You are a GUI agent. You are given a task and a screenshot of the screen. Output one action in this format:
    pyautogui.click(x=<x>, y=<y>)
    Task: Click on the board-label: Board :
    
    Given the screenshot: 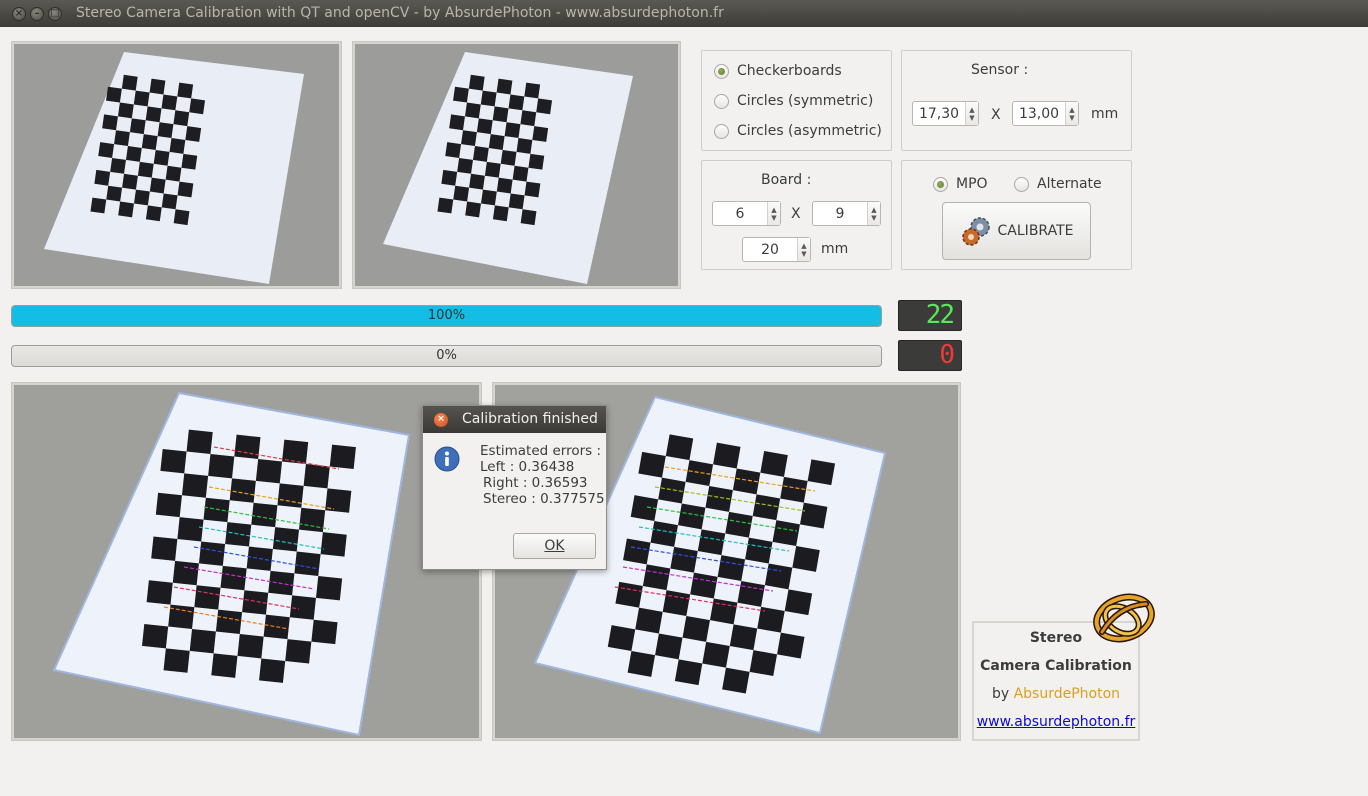 What is the action you would take?
    pyautogui.click(x=786, y=180)
    